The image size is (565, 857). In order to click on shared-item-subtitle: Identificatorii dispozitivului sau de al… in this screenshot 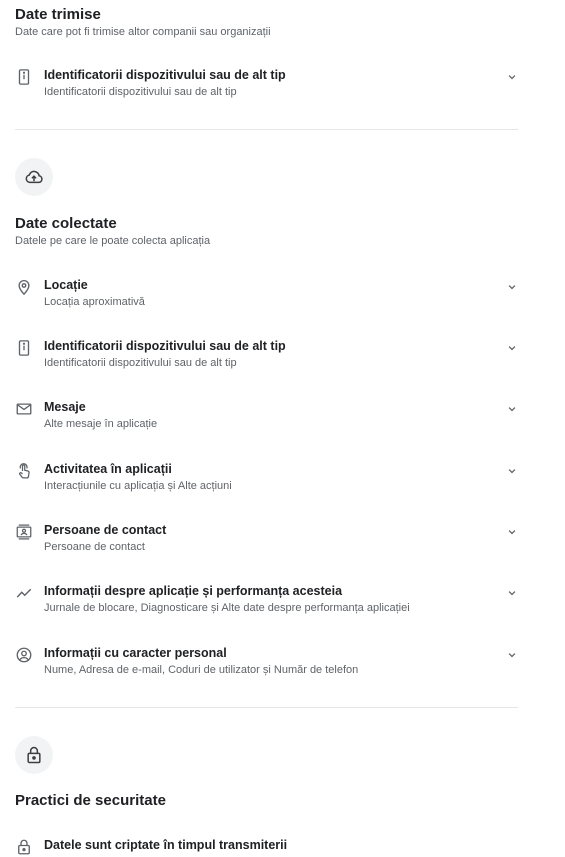, I will do `click(140, 92)`.